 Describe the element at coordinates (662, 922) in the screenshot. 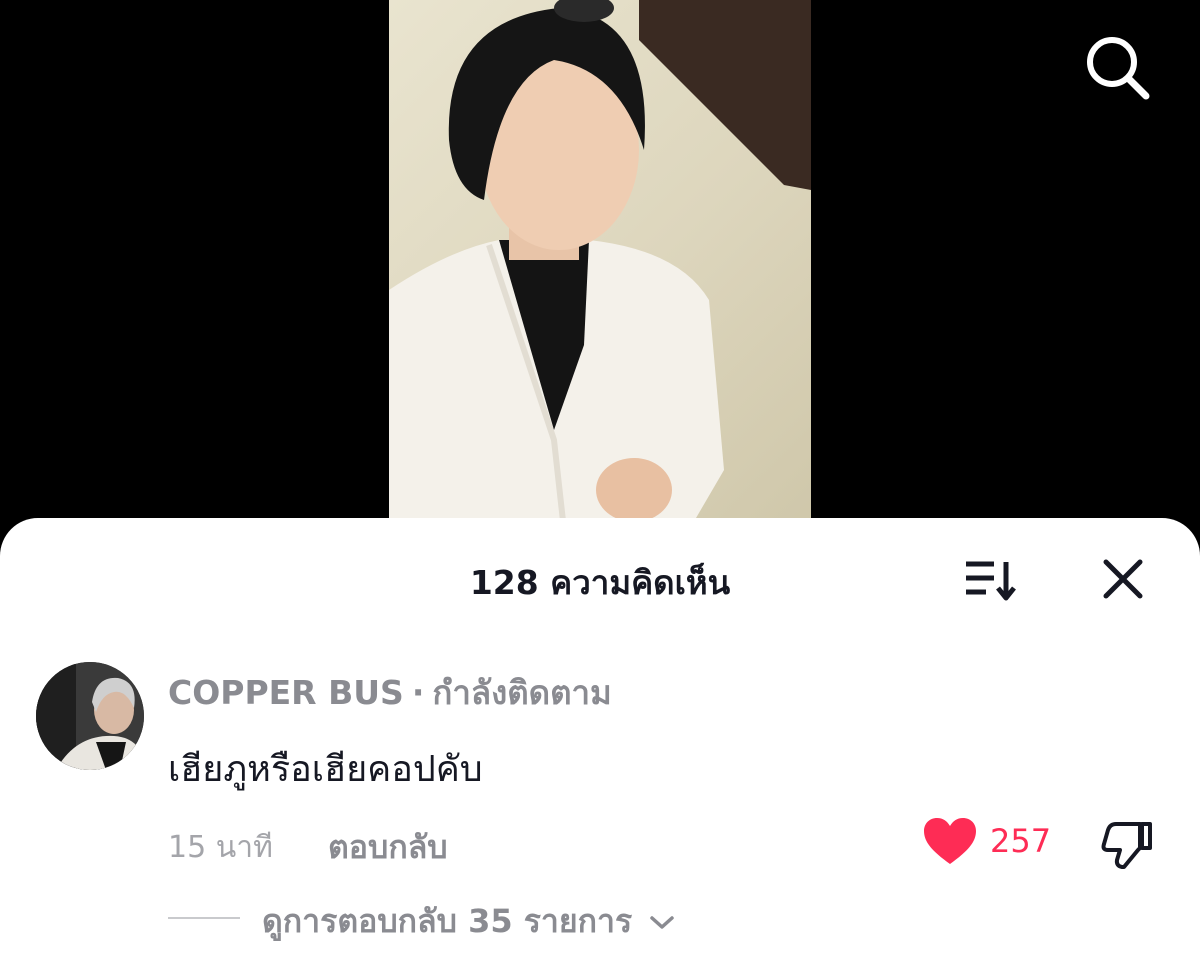

I see `chevron-down-icon` at that location.